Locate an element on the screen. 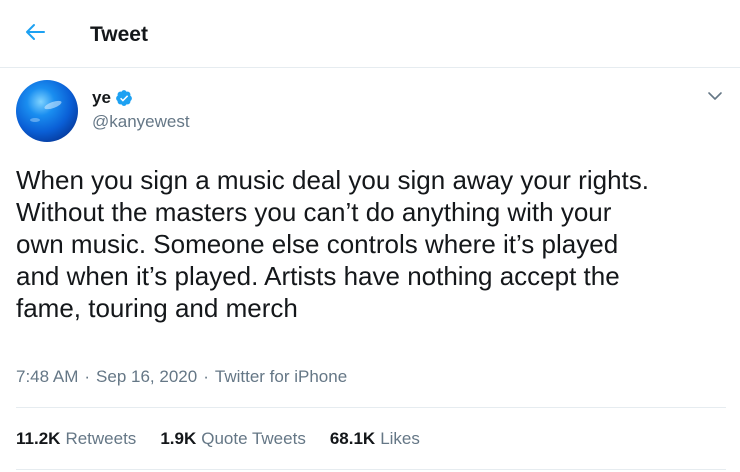 The height and width of the screenshot is (472, 740). arrow-left-icon is located at coordinates (35, 34).